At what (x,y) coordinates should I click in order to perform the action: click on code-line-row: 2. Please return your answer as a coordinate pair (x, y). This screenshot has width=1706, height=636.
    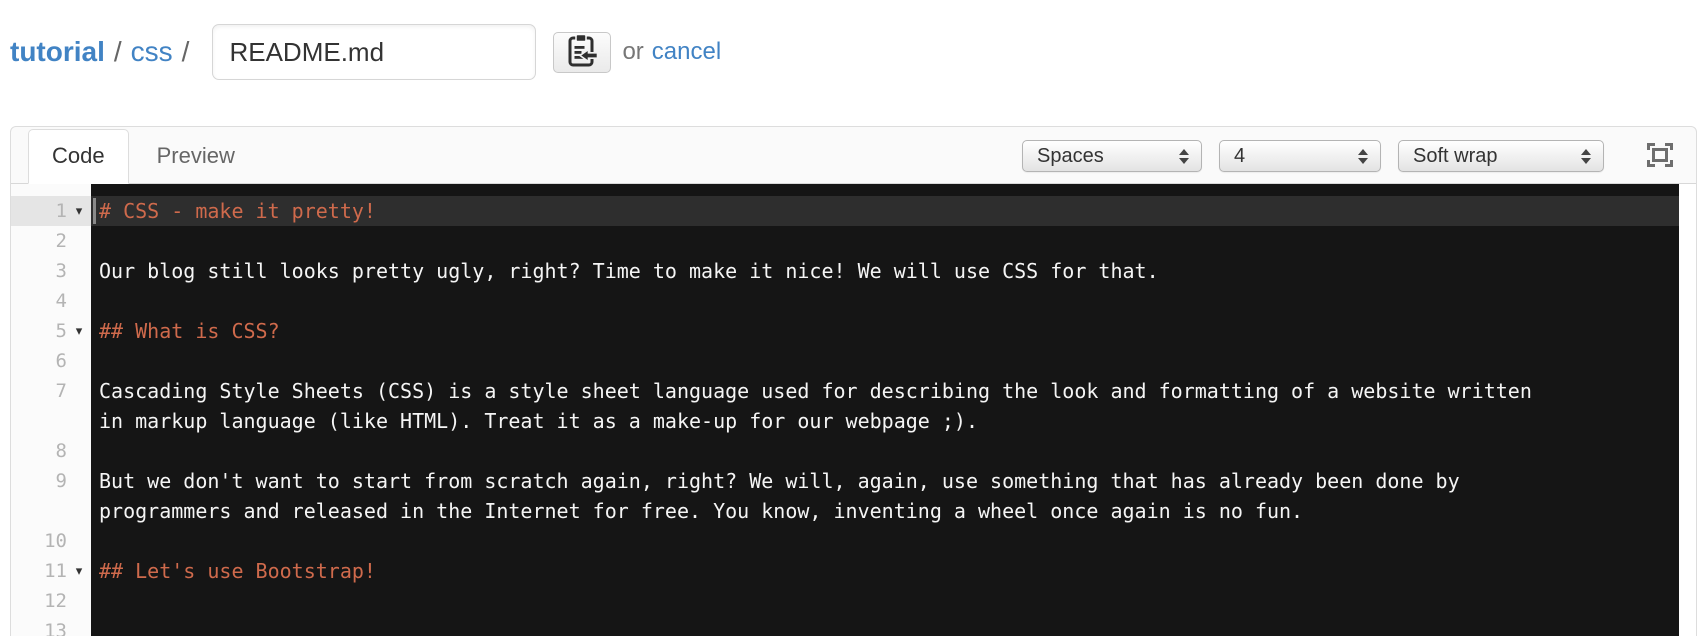
    Looking at the image, I should click on (853, 241).